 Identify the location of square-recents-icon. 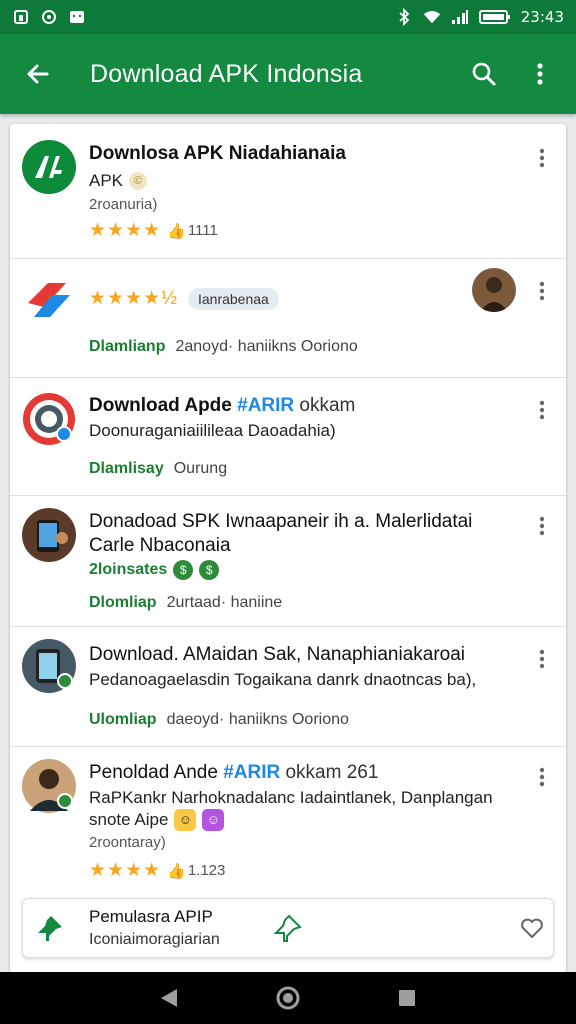
(406, 998).